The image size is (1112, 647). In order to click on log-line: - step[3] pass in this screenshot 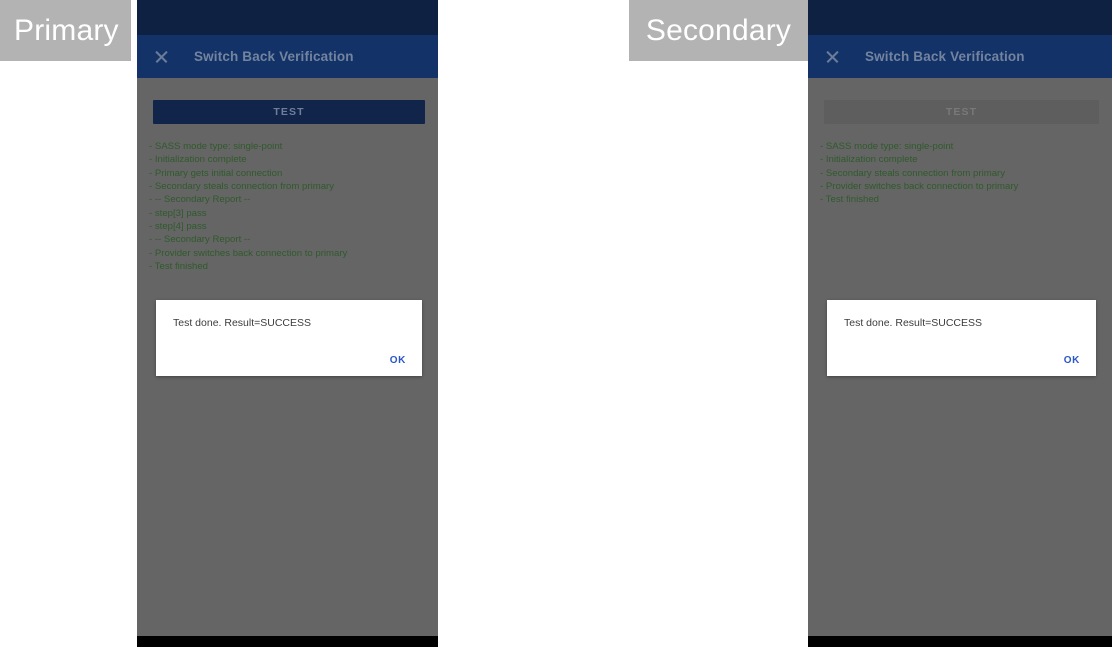, I will do `click(178, 213)`.